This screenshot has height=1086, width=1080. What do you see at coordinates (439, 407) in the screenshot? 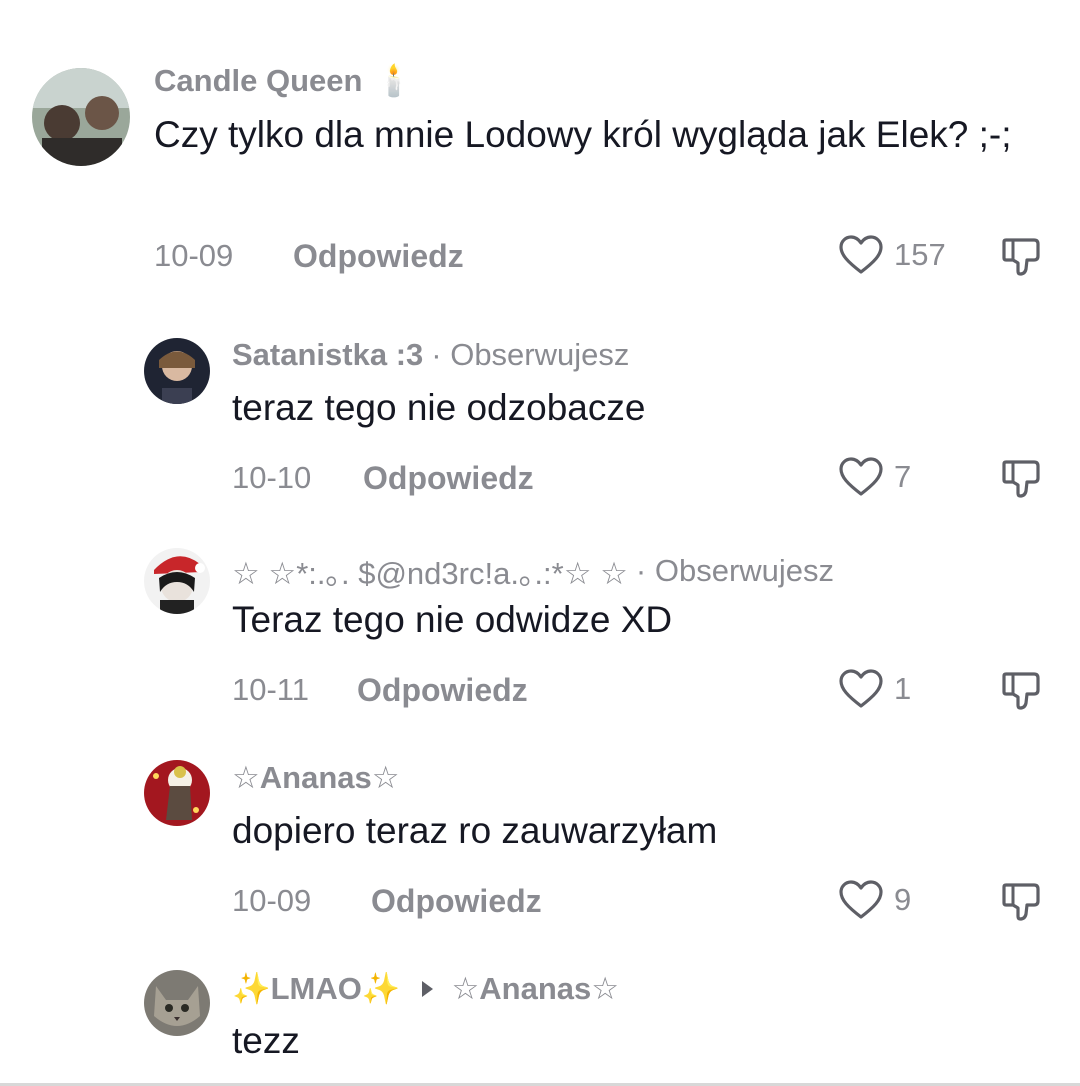
I see `comment-text: teraz tego nie odzobacze` at bounding box center [439, 407].